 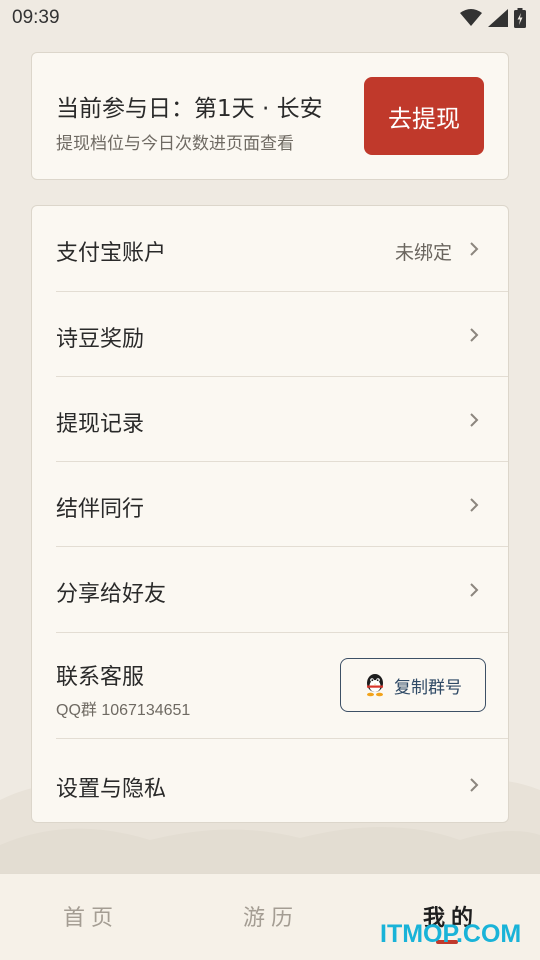 I want to click on menu-item-withdraw-records: 提现记录, so click(x=271, y=419).